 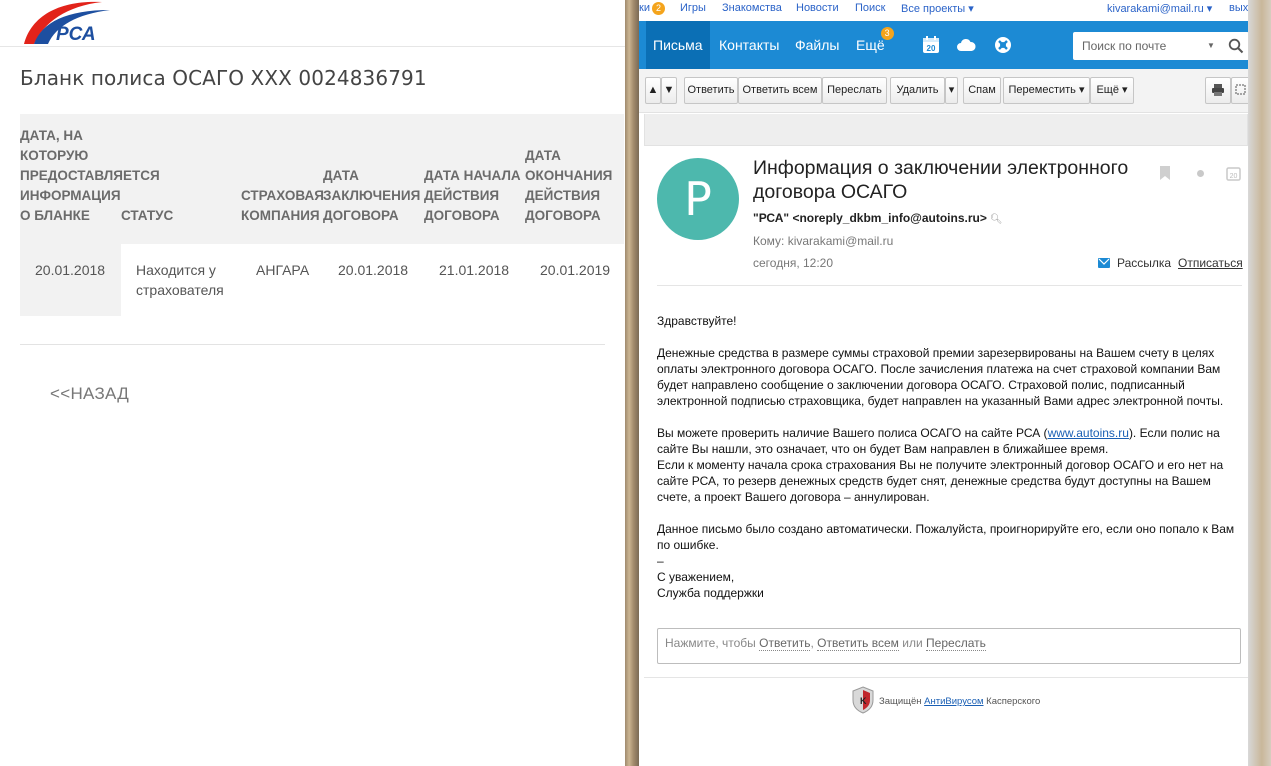 I want to click on quick-forward-link: Переслать, so click(x=956, y=643).